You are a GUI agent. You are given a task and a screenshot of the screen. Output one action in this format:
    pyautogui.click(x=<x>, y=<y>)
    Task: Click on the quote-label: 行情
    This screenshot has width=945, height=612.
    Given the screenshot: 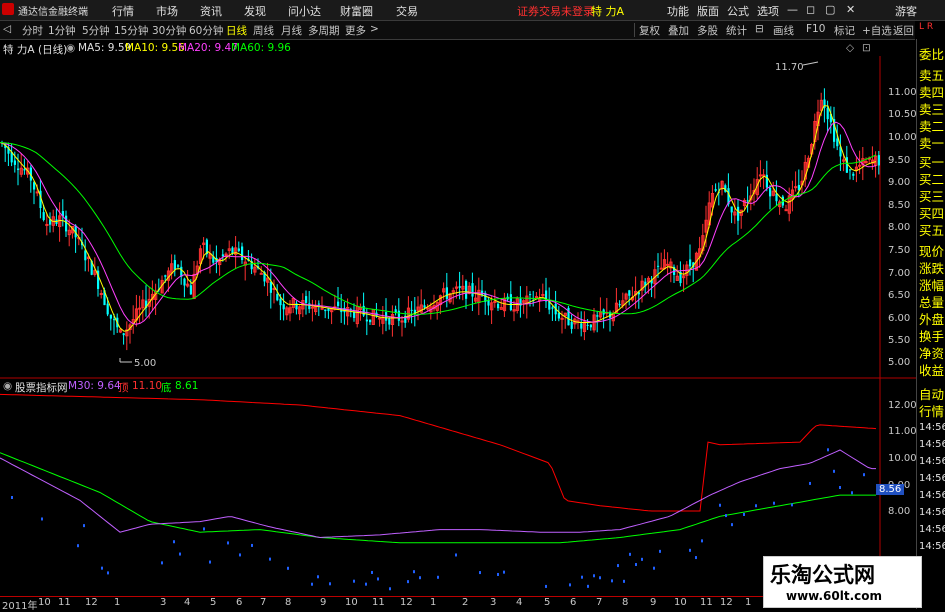 What is the action you would take?
    pyautogui.click(x=931, y=410)
    